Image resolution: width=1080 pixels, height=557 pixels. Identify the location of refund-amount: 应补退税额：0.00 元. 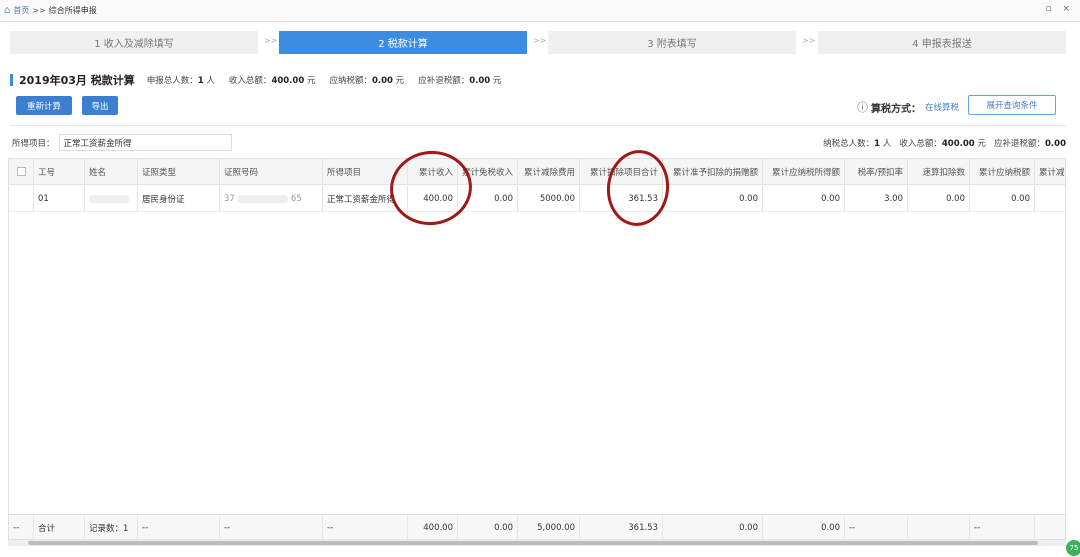
(459, 80).